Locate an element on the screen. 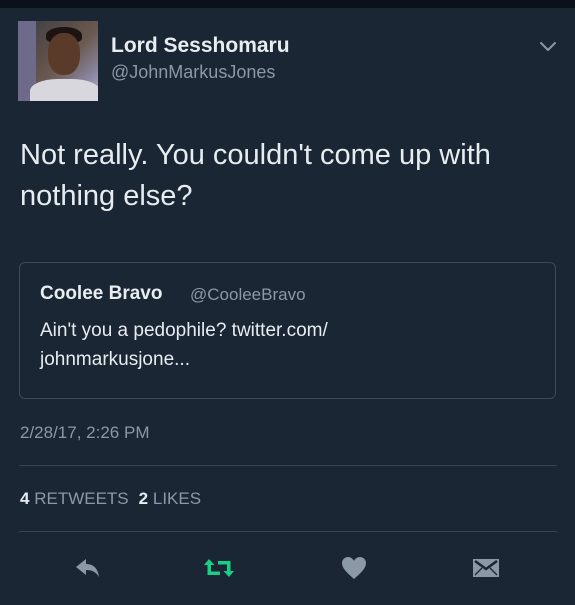 This screenshot has width=575, height=605. retweet-icon is located at coordinates (219, 568).